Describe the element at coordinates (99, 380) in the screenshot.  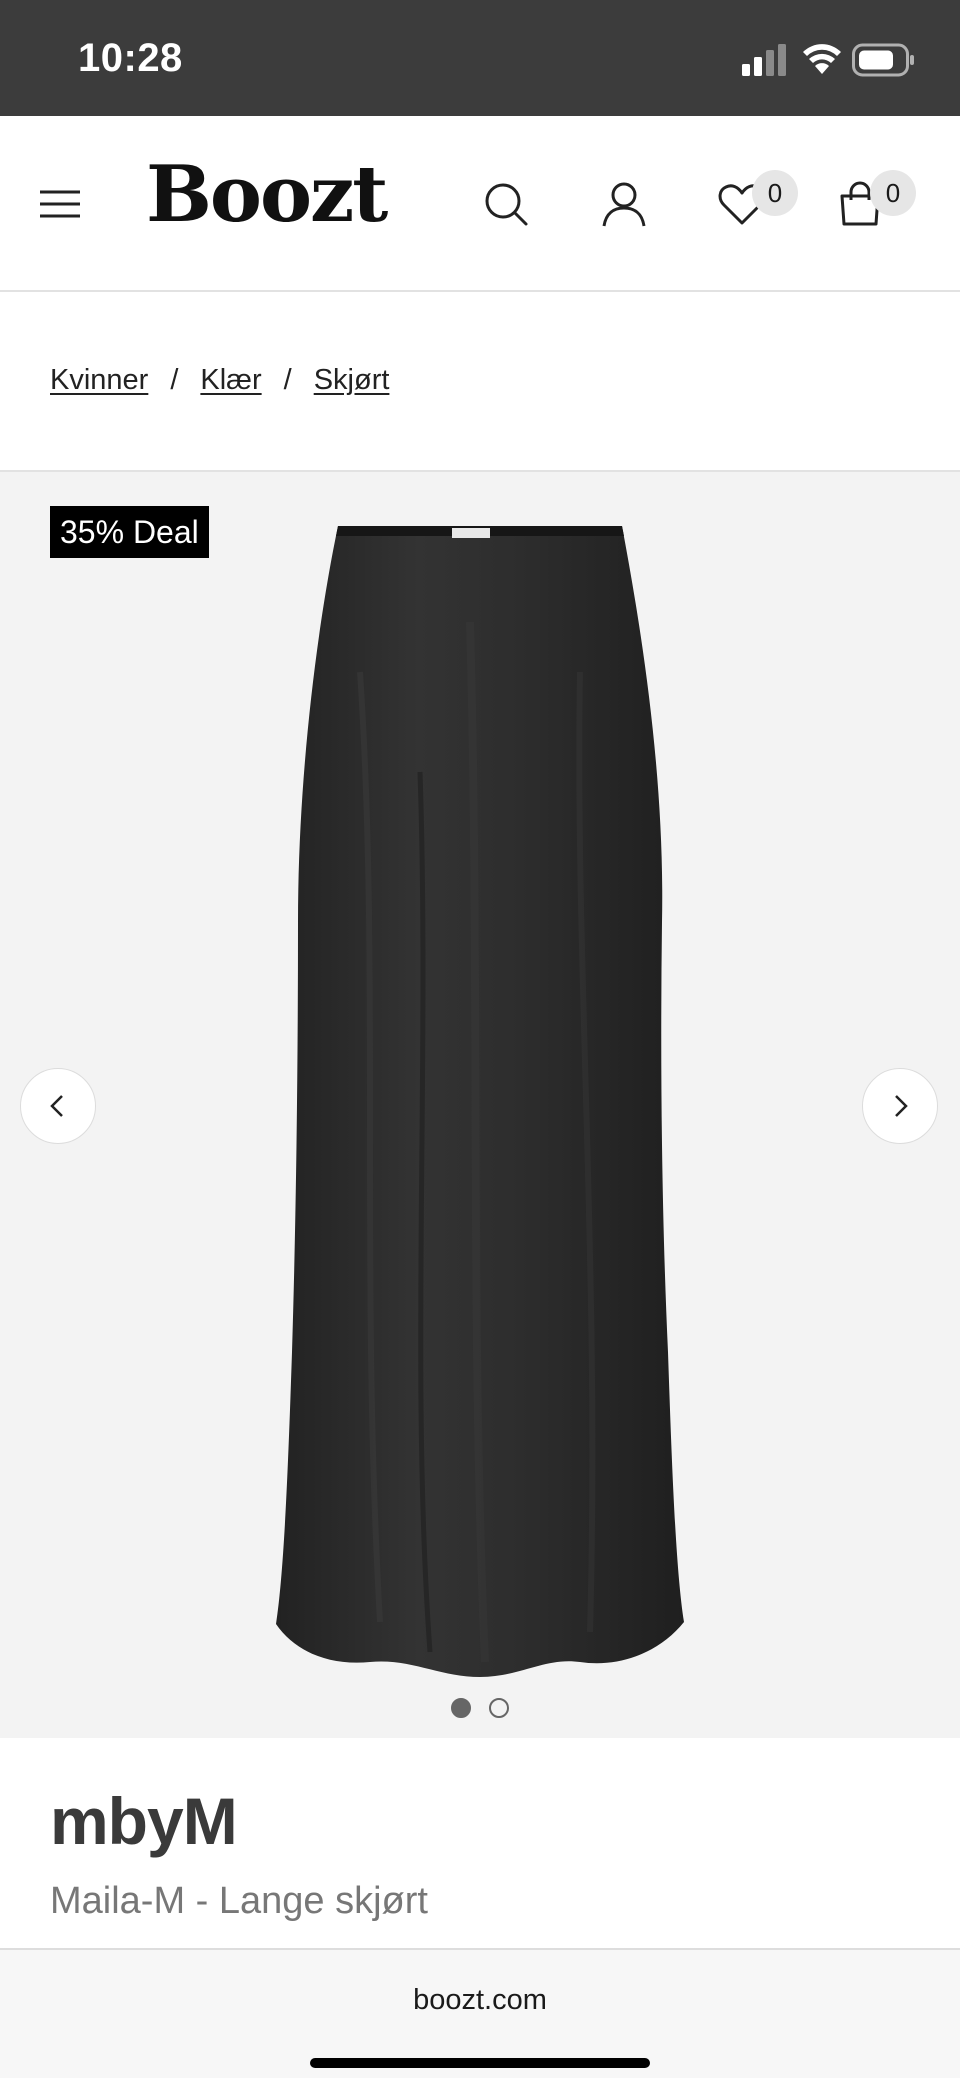
I see `breadcrumb-item-kvinner: Kvinner` at that location.